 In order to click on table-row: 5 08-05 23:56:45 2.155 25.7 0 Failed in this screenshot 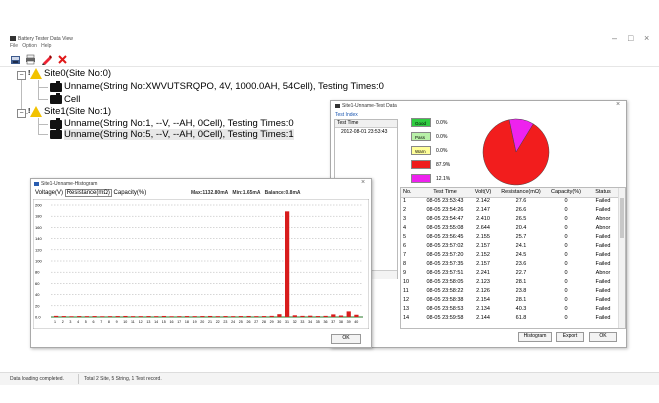, I will do `click(510, 238)`.